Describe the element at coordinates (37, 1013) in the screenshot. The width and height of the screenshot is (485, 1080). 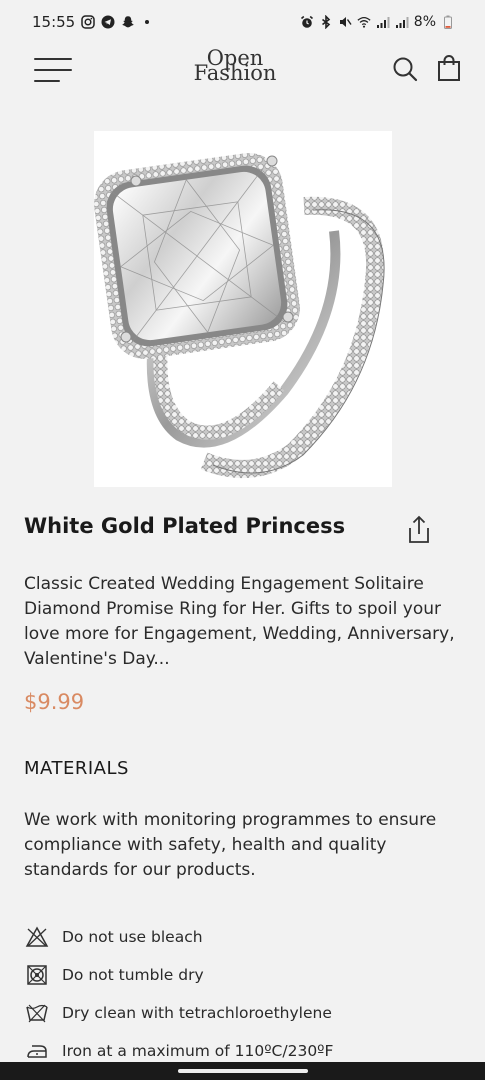
I see `dry-clean-icon` at that location.